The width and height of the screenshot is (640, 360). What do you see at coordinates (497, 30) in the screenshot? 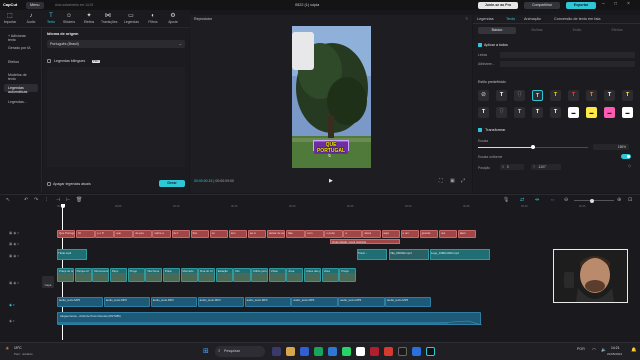
I see `subtab-basic: Básico` at bounding box center [497, 30].